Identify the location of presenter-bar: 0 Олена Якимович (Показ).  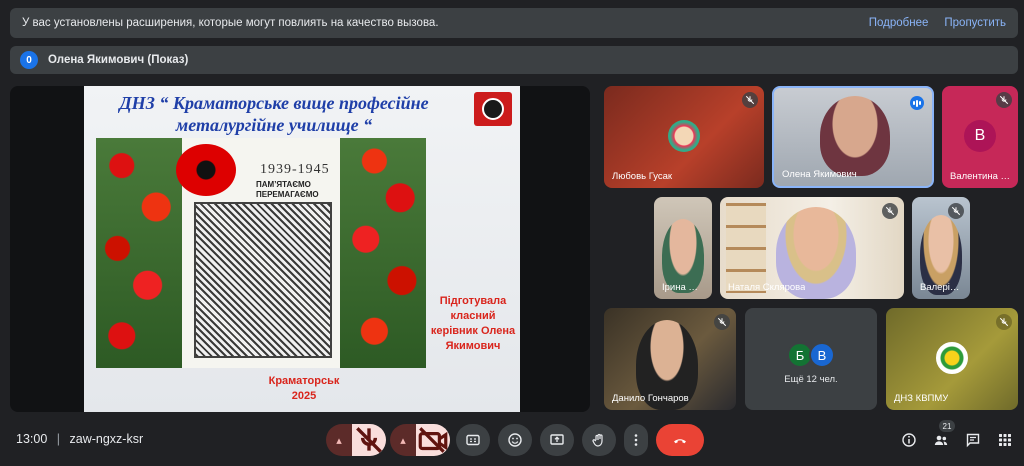
(514, 60).